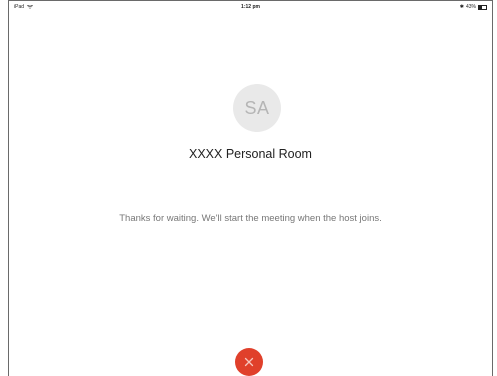 The image size is (497, 376). What do you see at coordinates (461, 7) in the screenshot?
I see `bluetooth-icon: ✱` at bounding box center [461, 7].